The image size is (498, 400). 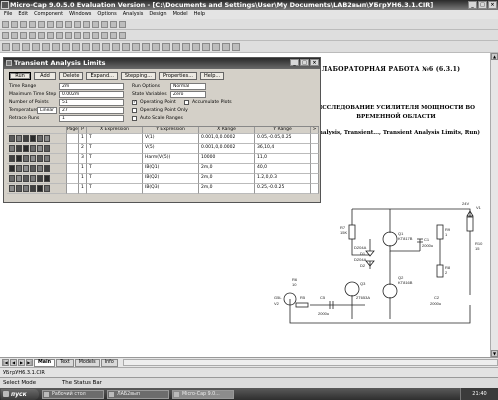 I want to click on table-row: 1 T IB(Q1) 2m,0 40,0, so click(x=163, y=169).